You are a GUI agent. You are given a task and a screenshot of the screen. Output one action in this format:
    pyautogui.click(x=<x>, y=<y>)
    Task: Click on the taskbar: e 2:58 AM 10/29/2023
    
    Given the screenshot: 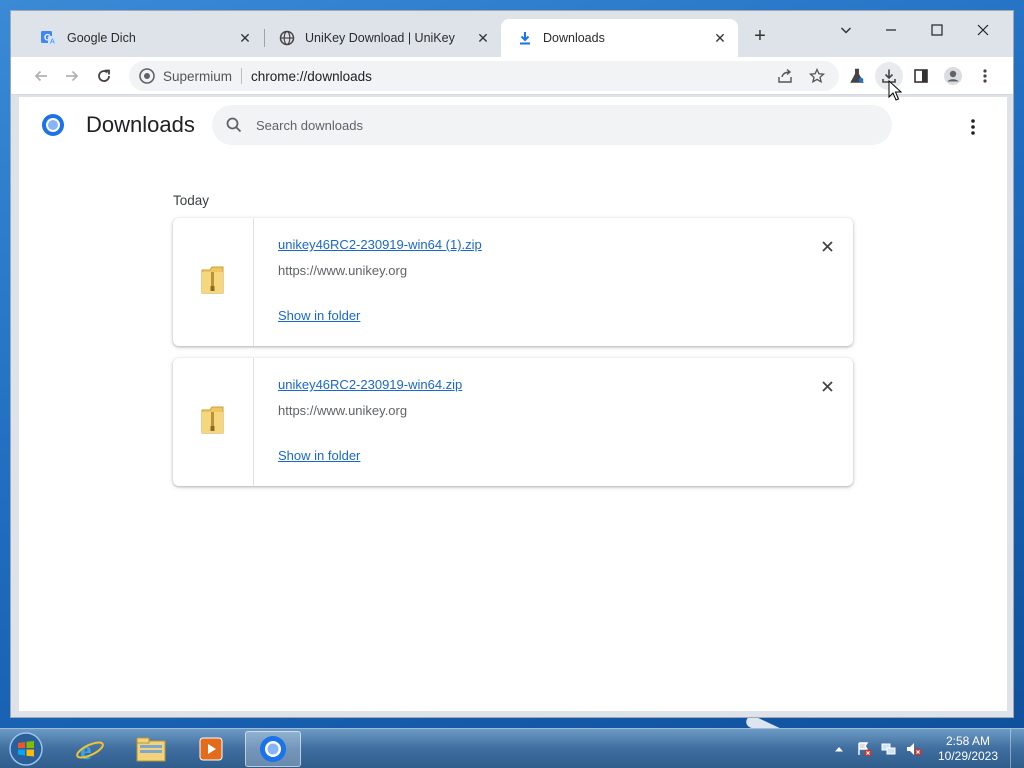 What is the action you would take?
    pyautogui.click(x=512, y=748)
    